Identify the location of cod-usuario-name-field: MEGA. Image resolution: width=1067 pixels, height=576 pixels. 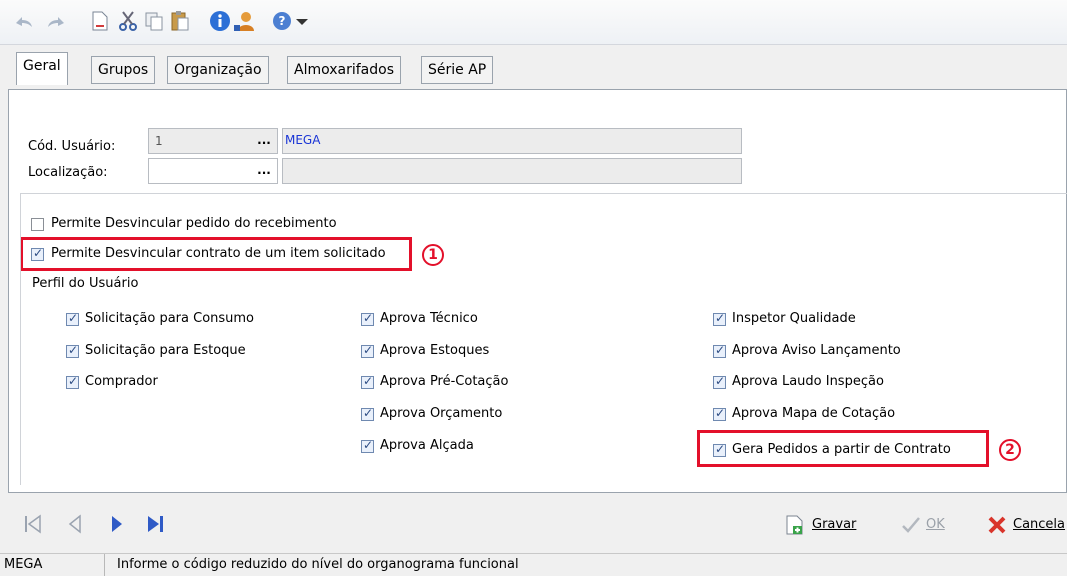
(512, 141).